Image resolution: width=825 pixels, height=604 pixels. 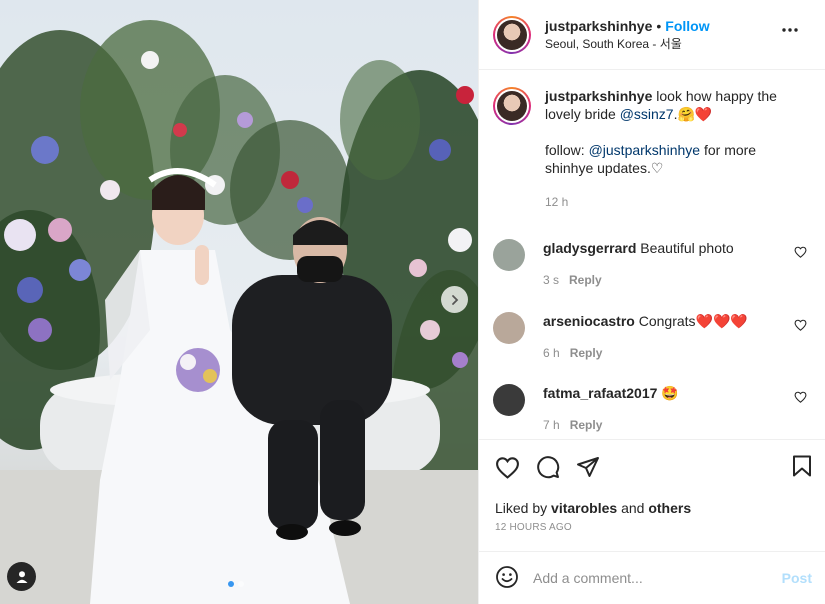 I want to click on more-horizontal-icon, so click(x=790, y=30).